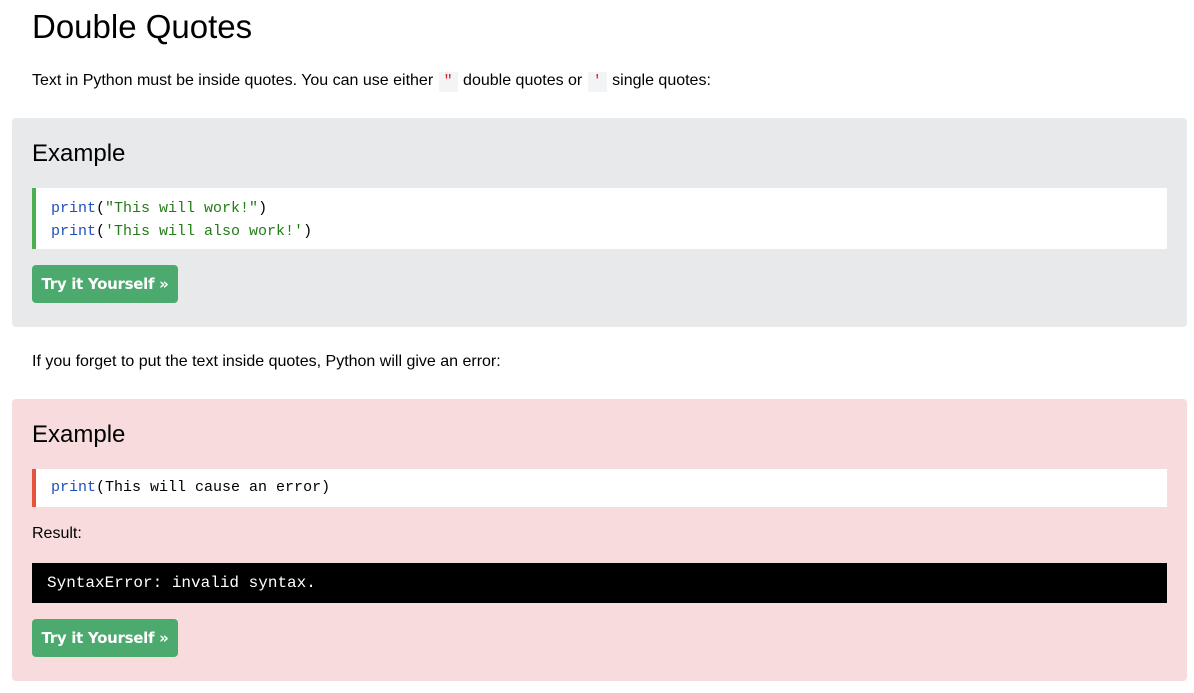 This screenshot has width=1194, height=693. What do you see at coordinates (204, 231) in the screenshot?
I see `code-string: 'This will also work!'` at bounding box center [204, 231].